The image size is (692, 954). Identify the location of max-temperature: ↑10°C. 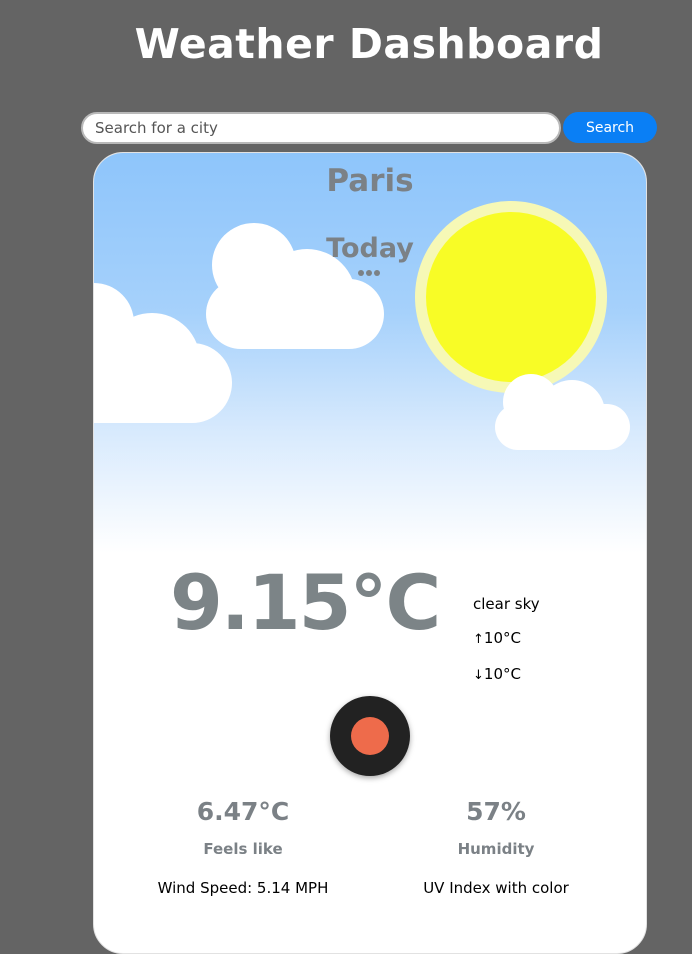
(497, 638).